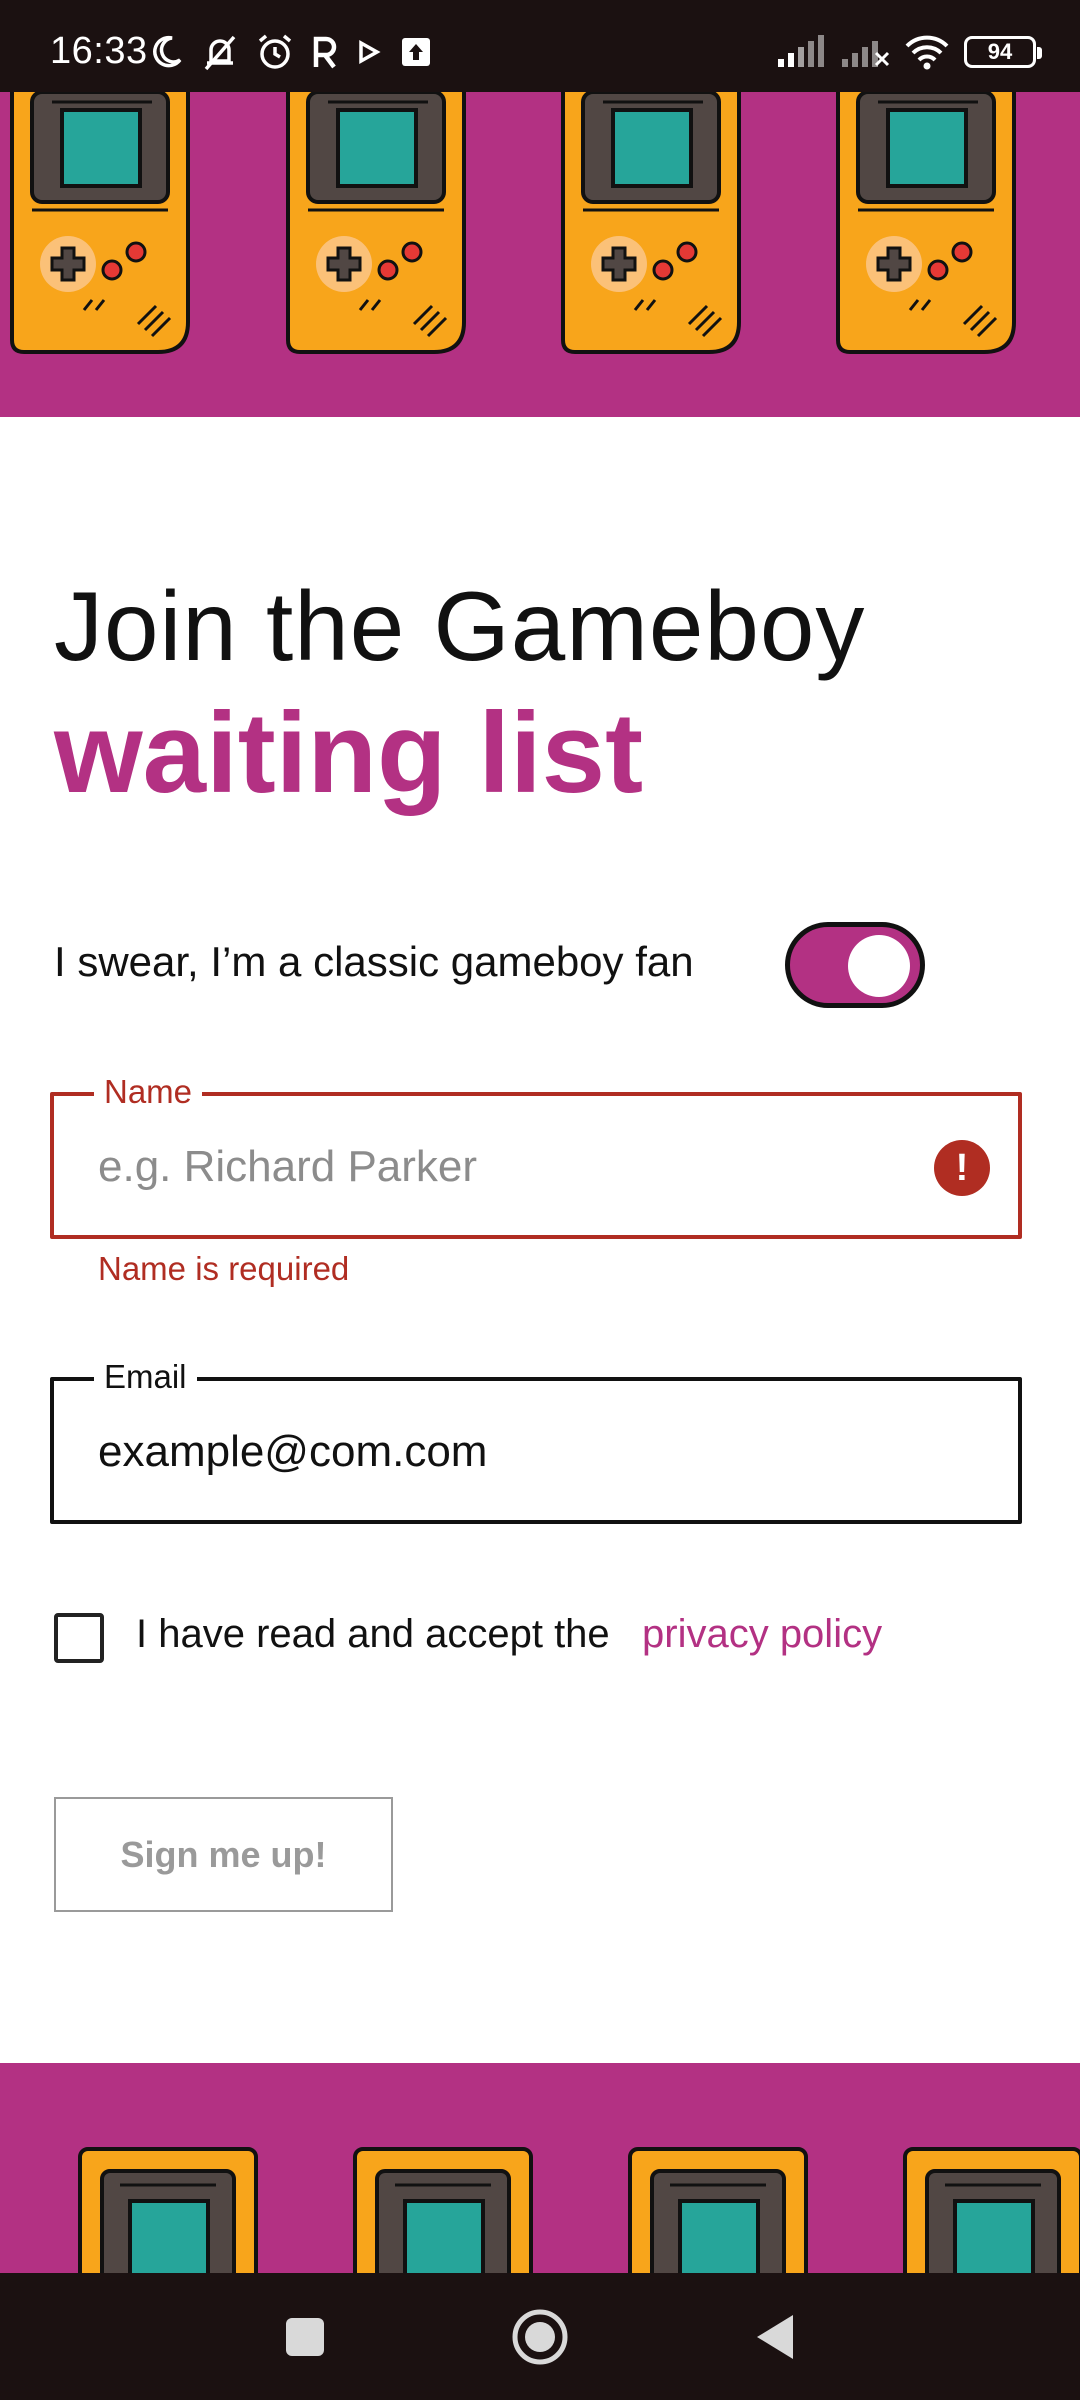 The image size is (1080, 2400). Describe the element at coordinates (508, 1452) in the screenshot. I see `email-input` at that location.